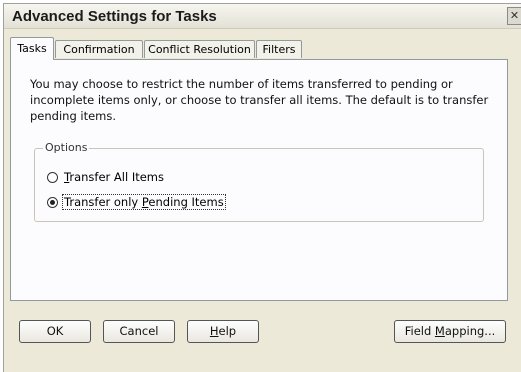 The image size is (521, 372). What do you see at coordinates (139, 331) in the screenshot?
I see `cancel-button: Cancel` at bounding box center [139, 331].